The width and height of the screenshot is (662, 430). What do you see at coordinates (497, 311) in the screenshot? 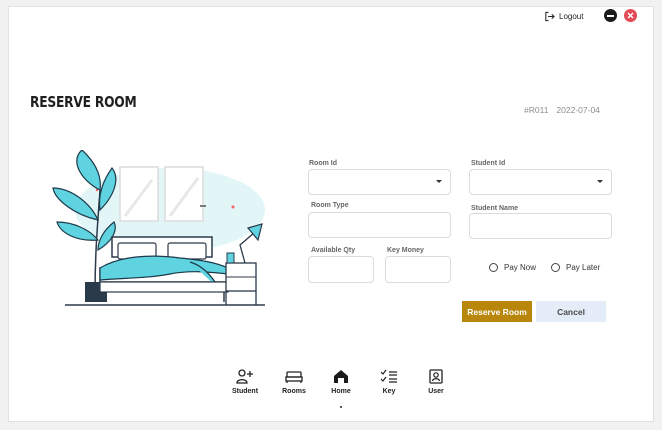
I see `reserve-room-button: Reserve Room` at bounding box center [497, 311].